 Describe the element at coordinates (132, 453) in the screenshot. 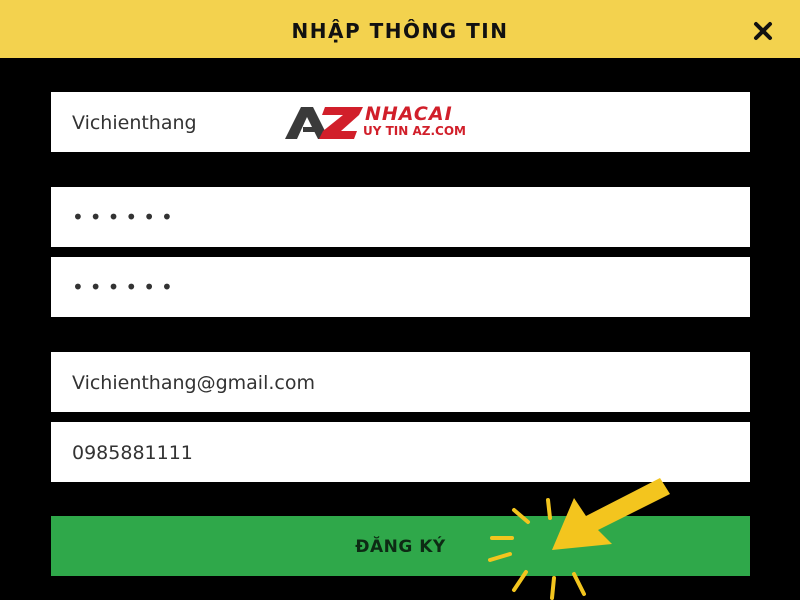

I see `phone-value: 0985881111` at that location.